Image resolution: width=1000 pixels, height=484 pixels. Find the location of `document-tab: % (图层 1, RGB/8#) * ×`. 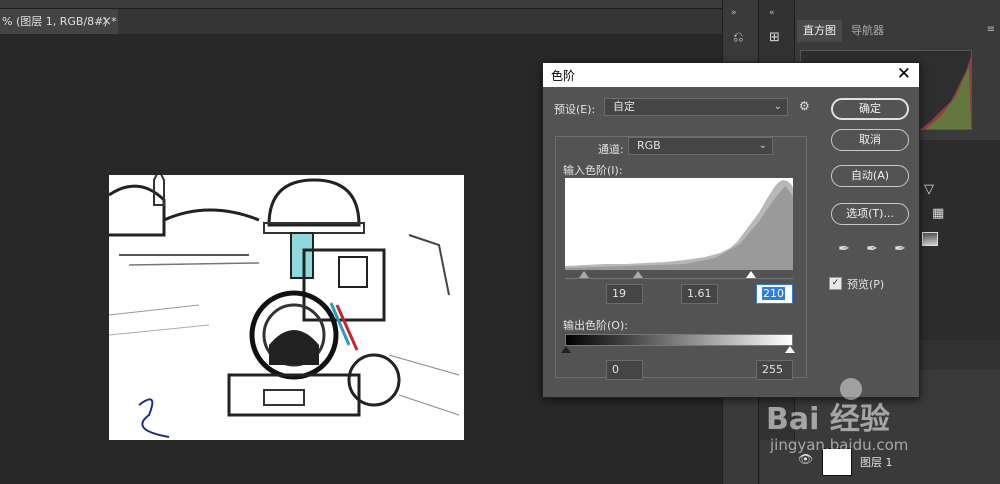

document-tab: % (图层 1, RGB/8#) * × is located at coordinates (59, 21).